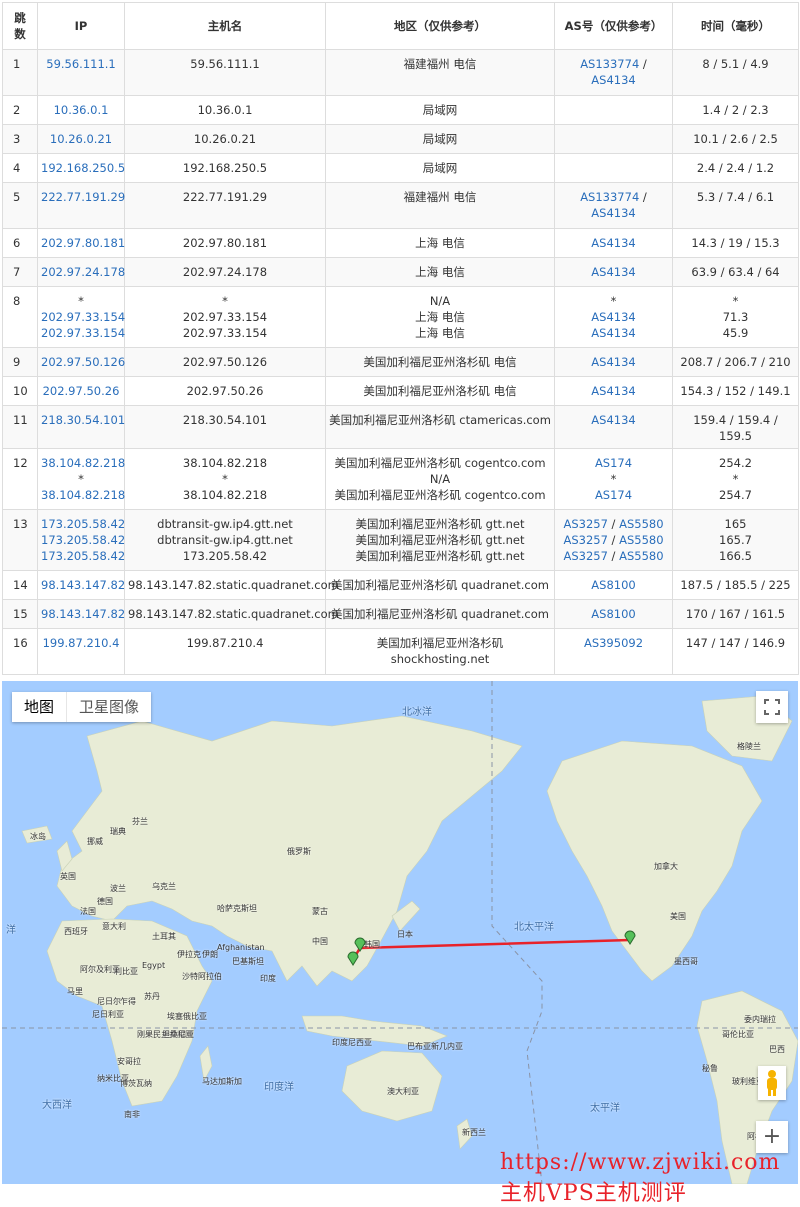  I want to click on ip-cell-line: 202.97.80.181, so click(83, 243).